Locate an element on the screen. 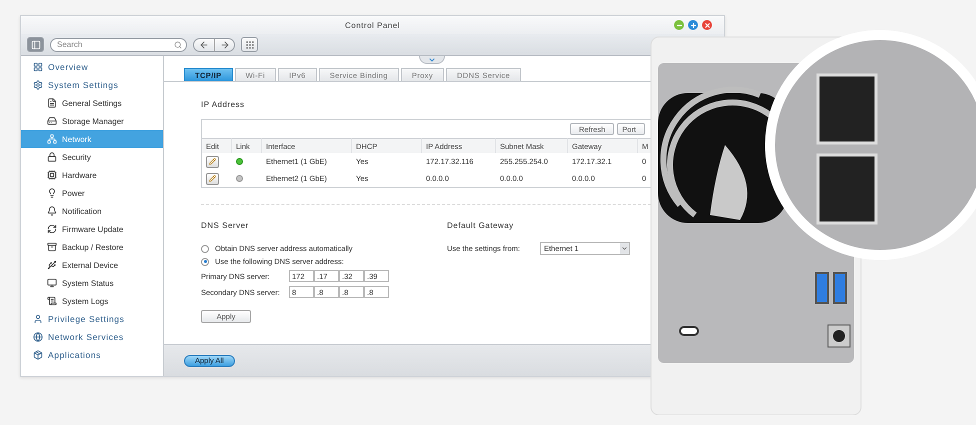 This screenshot has height=425, width=976. section-title: Default Gateway is located at coordinates (481, 225).